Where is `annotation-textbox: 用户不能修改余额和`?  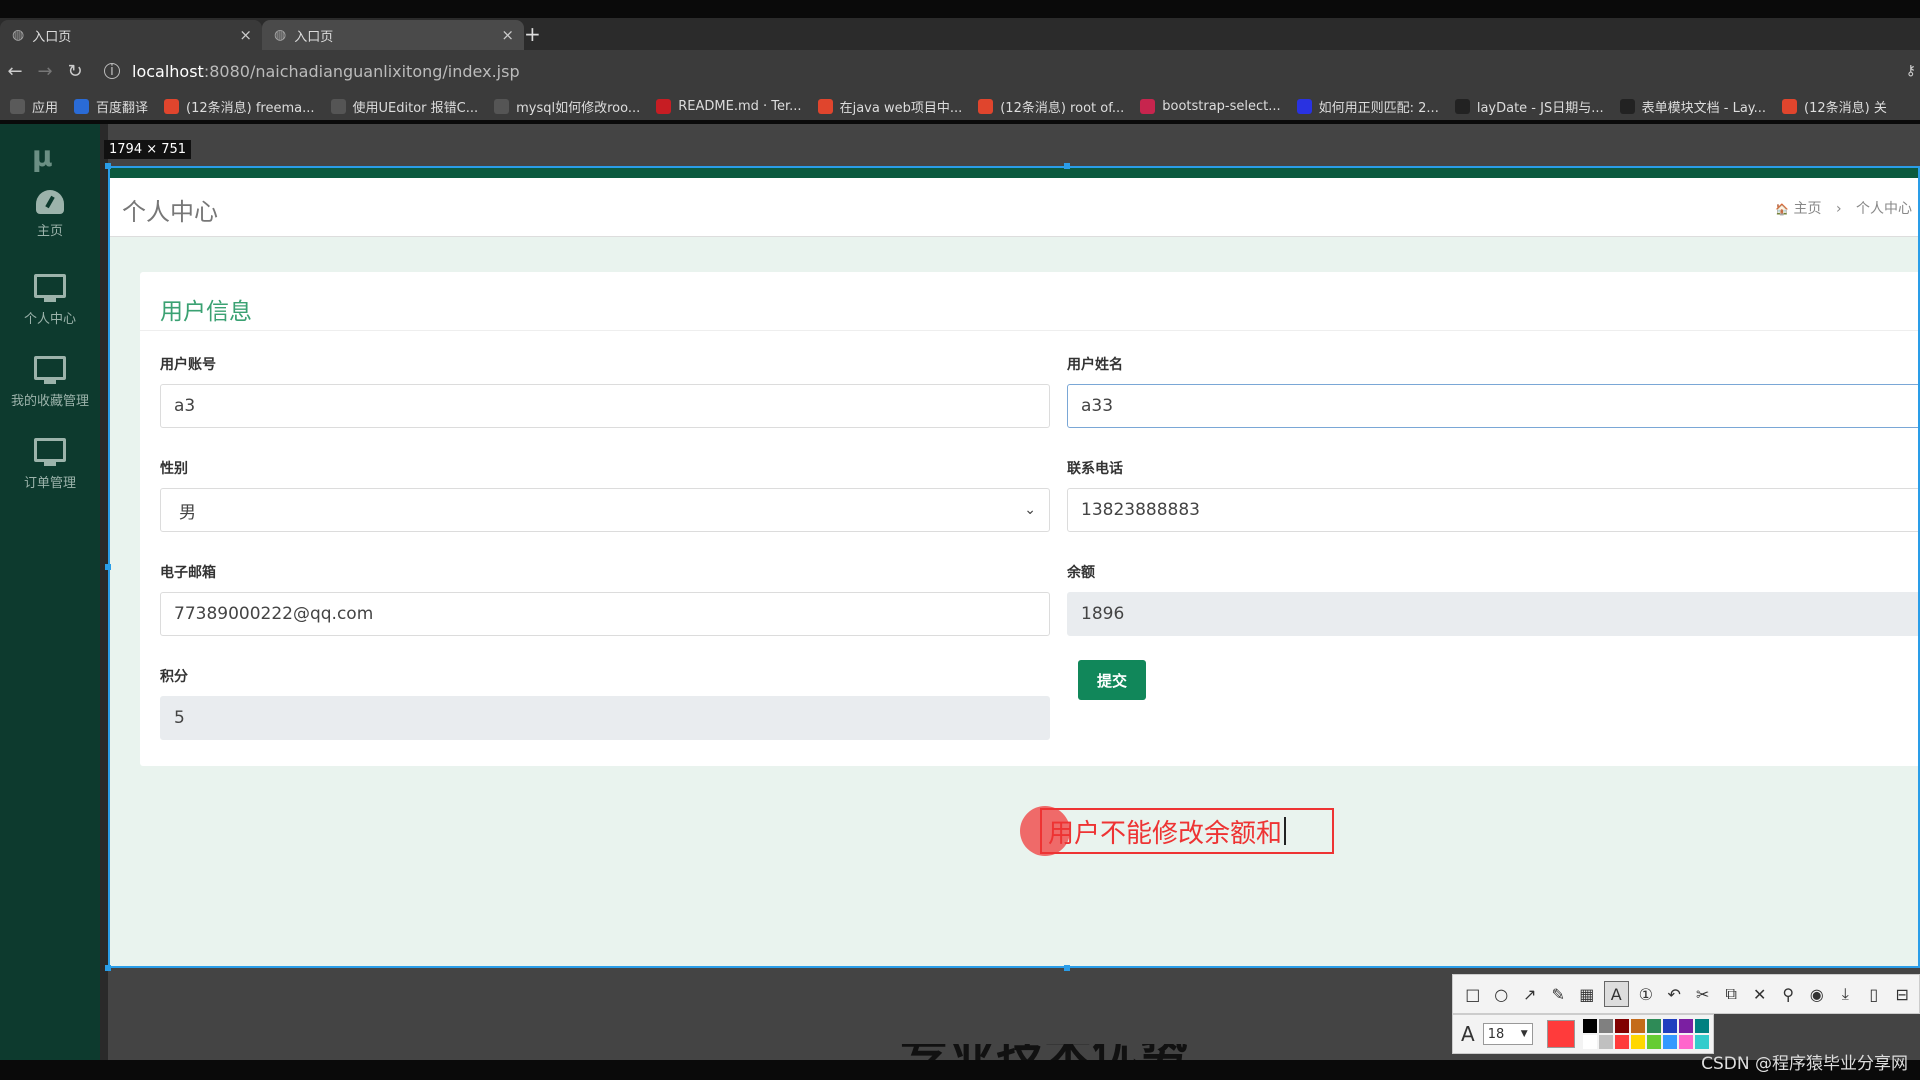 annotation-textbox: 用户不能修改余额和 is located at coordinates (1187, 831).